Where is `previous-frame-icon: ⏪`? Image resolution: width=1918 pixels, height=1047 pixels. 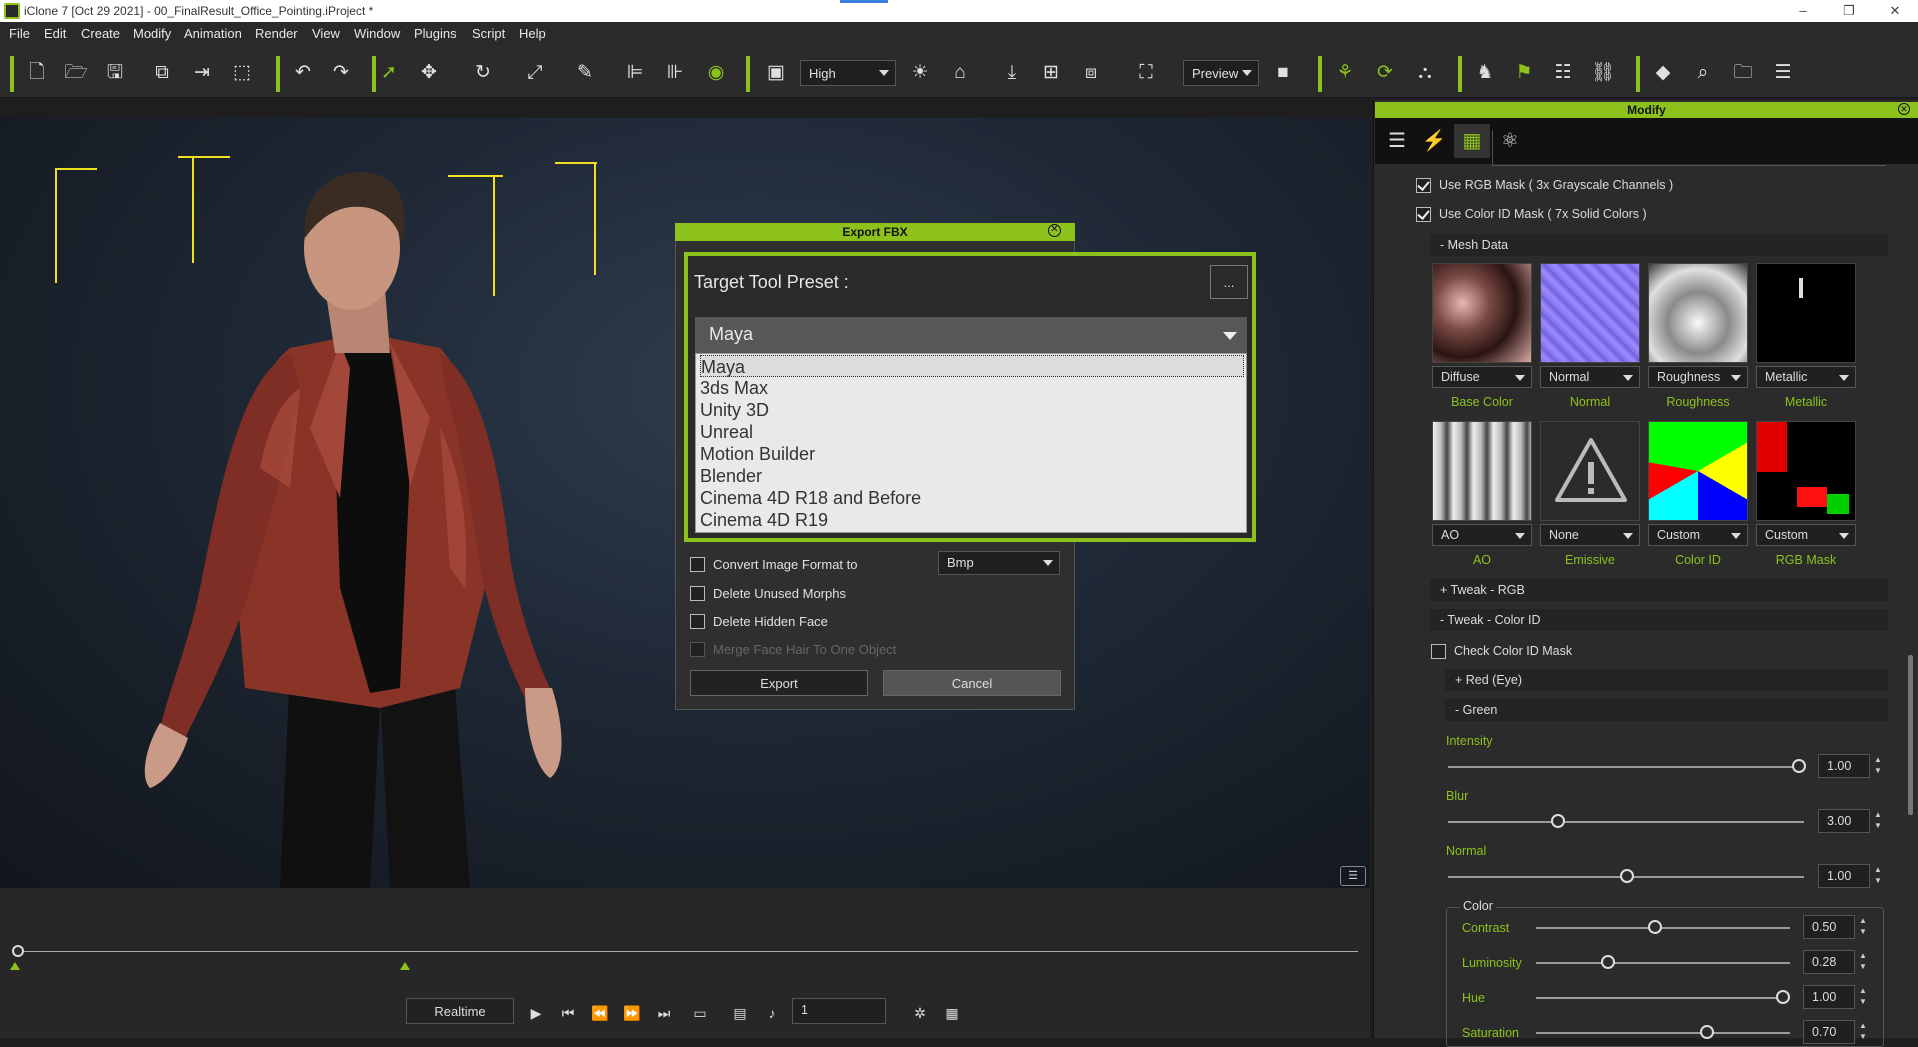
previous-frame-icon: ⏪ is located at coordinates (600, 1013).